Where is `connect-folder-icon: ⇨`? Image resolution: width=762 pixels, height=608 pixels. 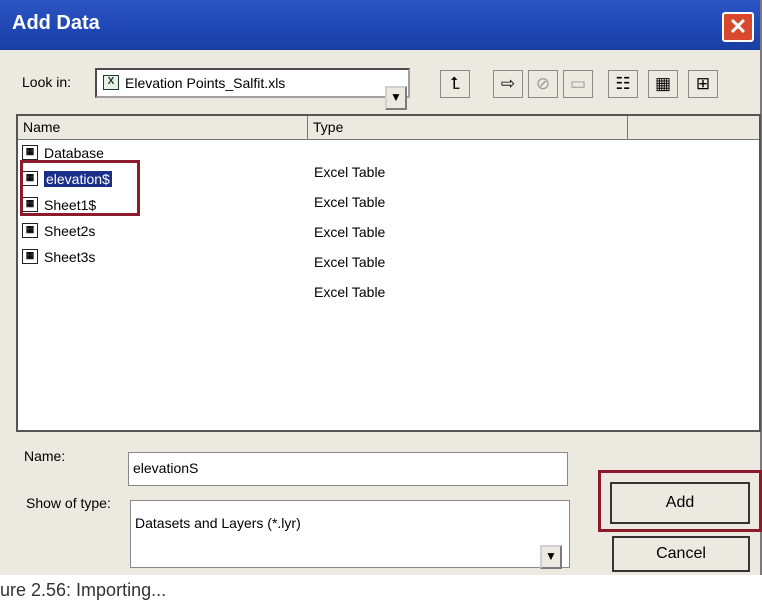
connect-folder-icon: ⇨ is located at coordinates (508, 83).